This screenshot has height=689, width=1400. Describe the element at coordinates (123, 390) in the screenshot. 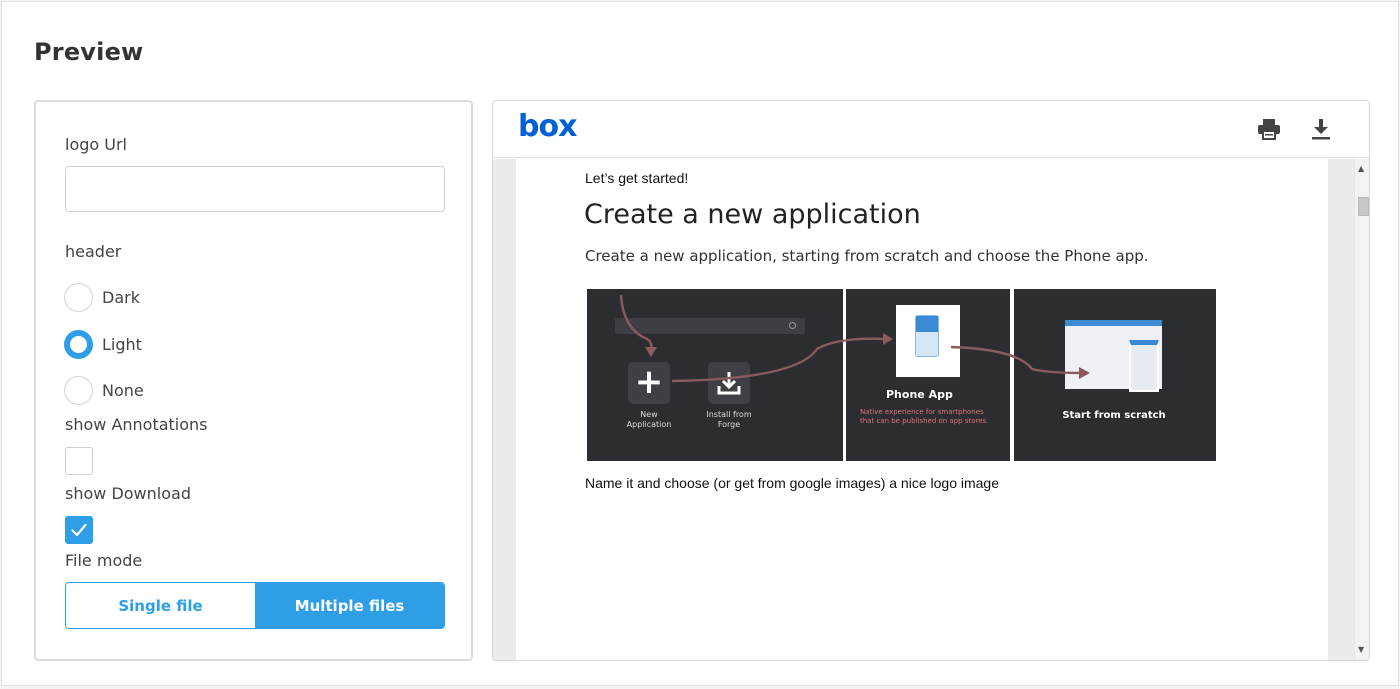

I see `radio-none-label: None` at that location.